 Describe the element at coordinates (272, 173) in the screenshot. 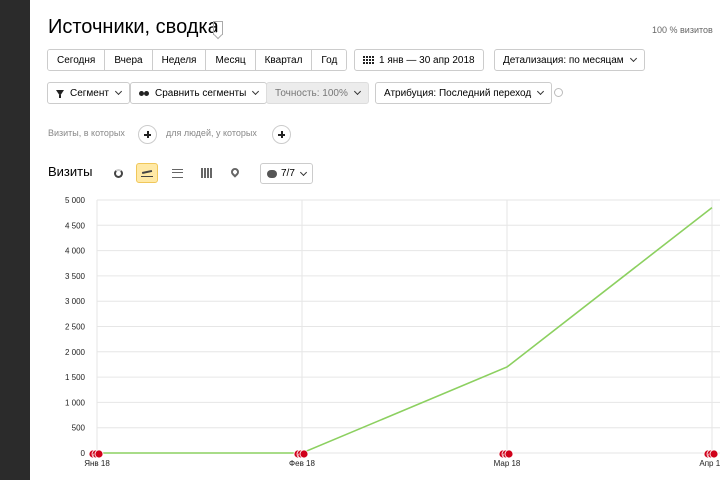

I see `comment-icon` at that location.